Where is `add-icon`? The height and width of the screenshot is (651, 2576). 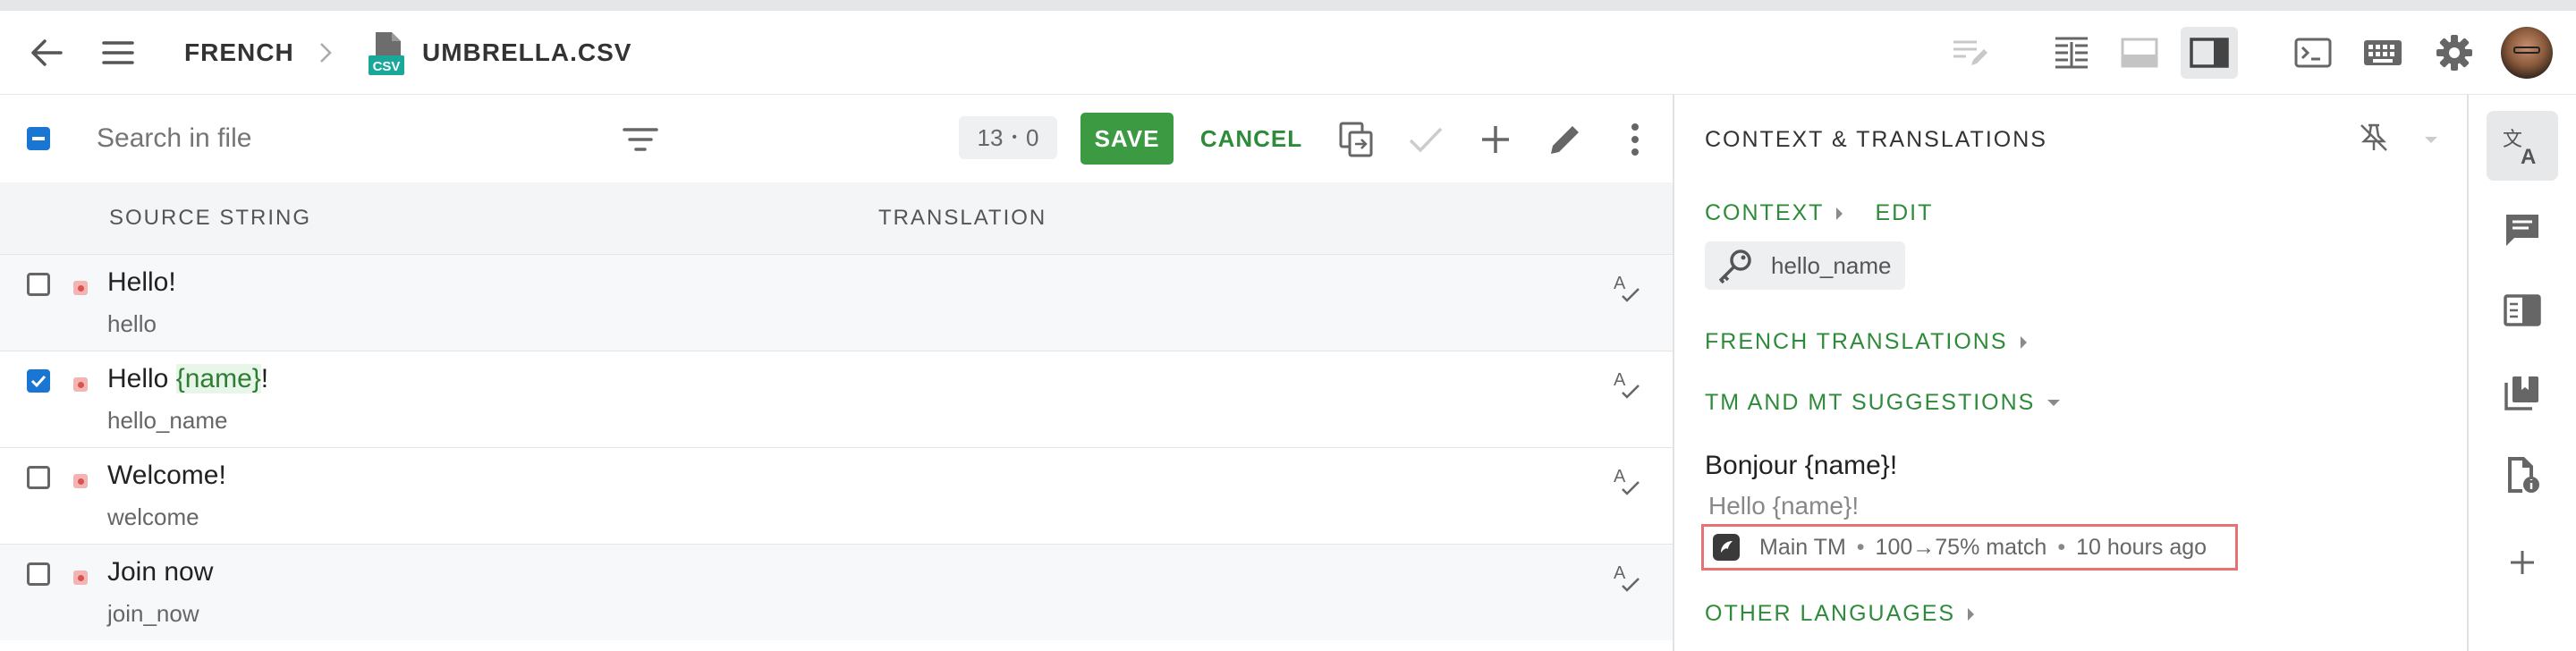
add-icon is located at coordinates (1495, 139).